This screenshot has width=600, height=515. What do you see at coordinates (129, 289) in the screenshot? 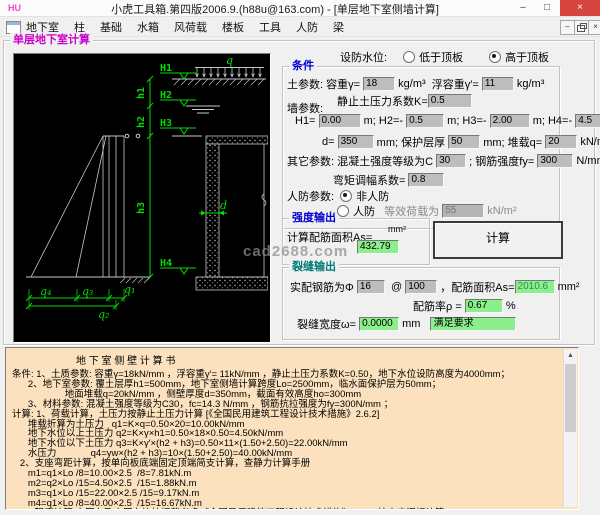
I see `diagram-q1-label: q₁` at bounding box center [129, 289].